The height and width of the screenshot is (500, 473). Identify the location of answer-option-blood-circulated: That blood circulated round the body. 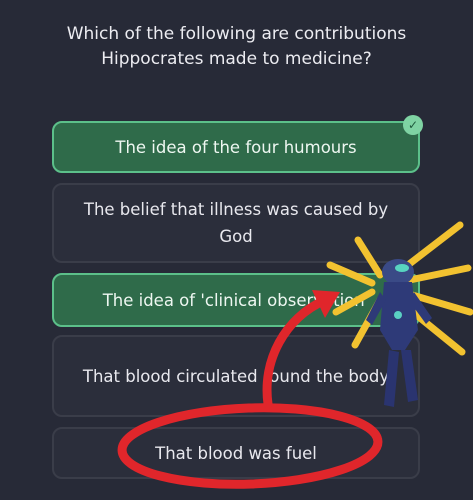
(236, 376).